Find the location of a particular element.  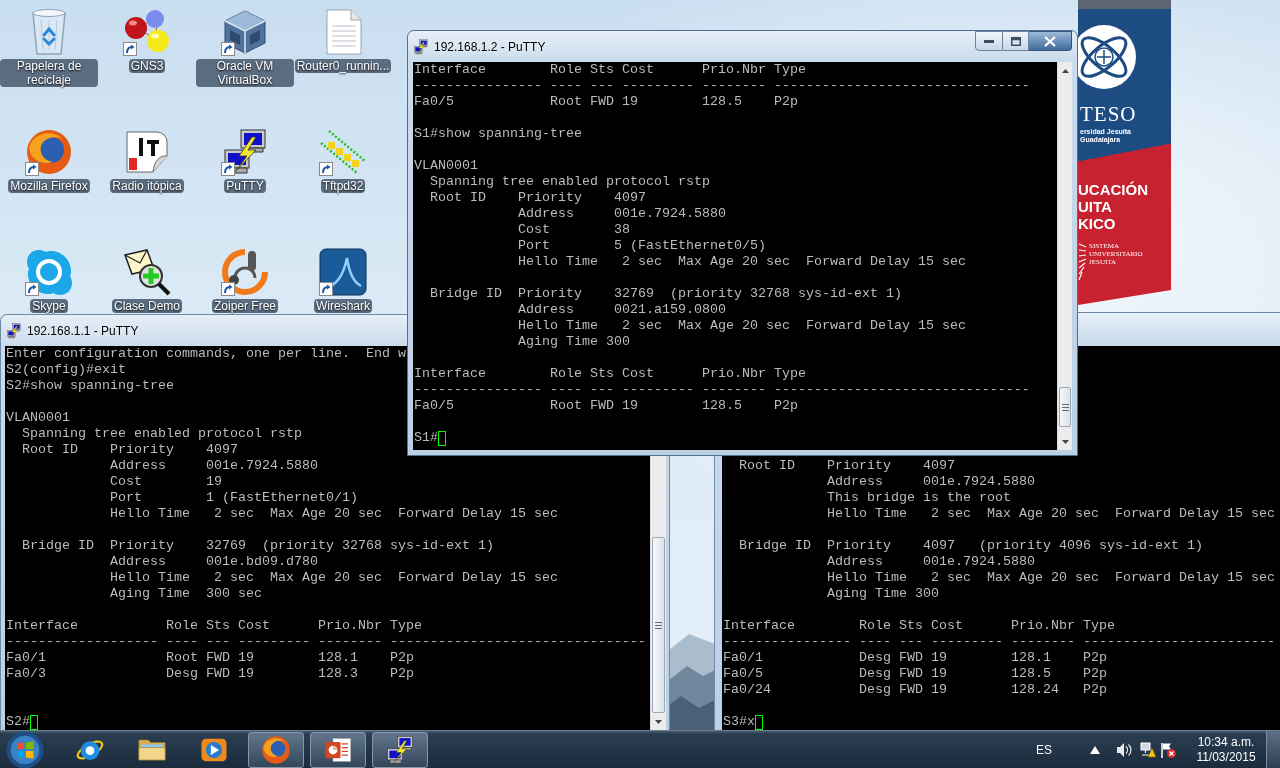

sunburst-icon is located at coordinates (1082, 262).